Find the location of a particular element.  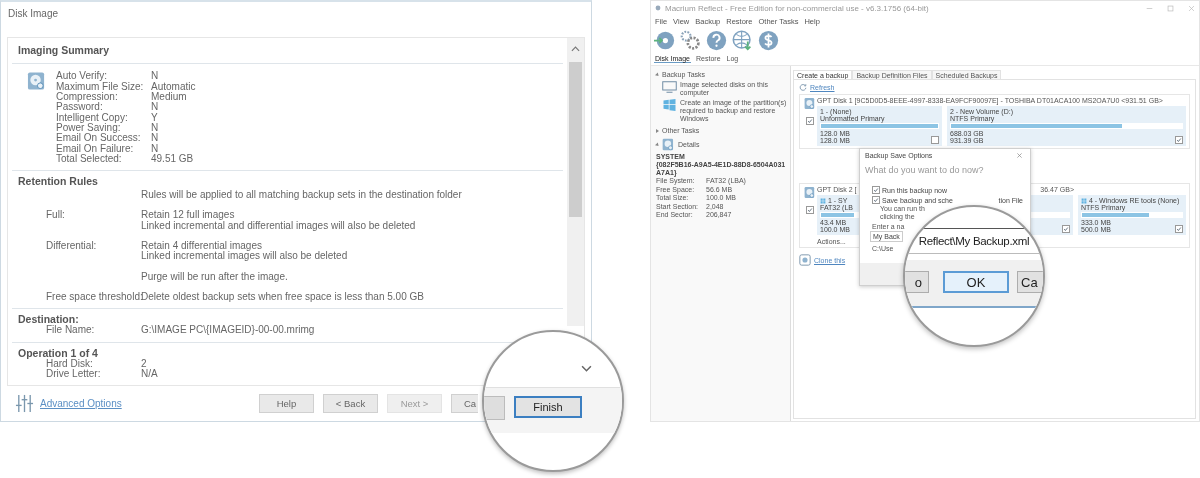

field-value: Retain 12 full images is located at coordinates (188, 215).